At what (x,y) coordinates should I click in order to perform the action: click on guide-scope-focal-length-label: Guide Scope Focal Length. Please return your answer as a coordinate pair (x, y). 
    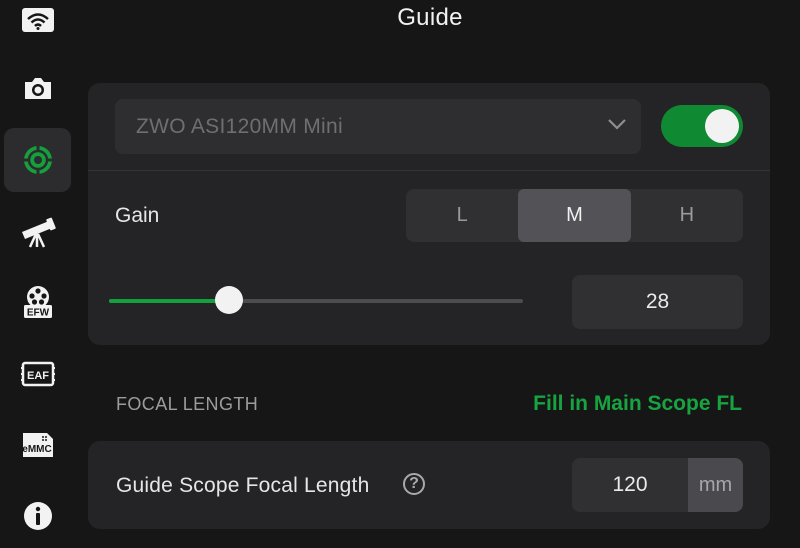
    Looking at the image, I should click on (243, 485).